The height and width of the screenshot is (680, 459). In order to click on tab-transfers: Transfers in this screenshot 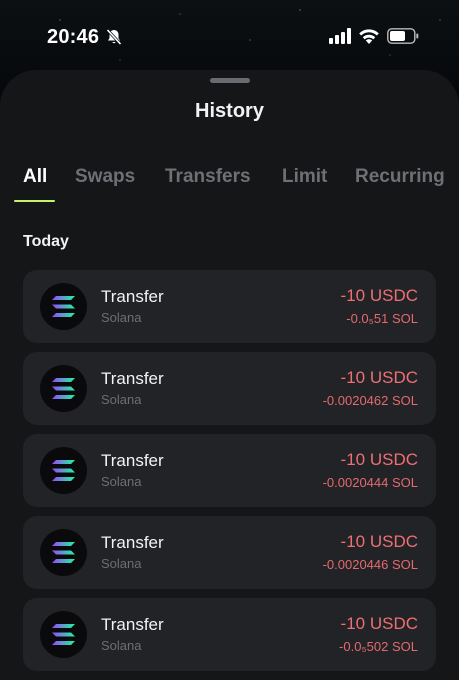, I will do `click(208, 177)`.